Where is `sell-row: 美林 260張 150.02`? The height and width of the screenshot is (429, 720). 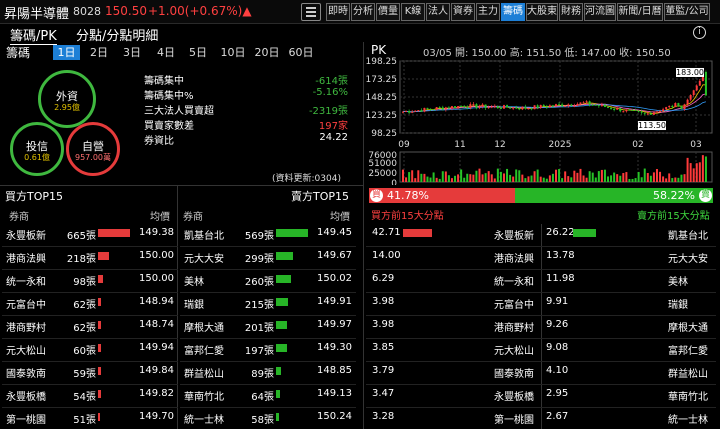 sell-row: 美林 260張 150.02 is located at coordinates (268, 281).